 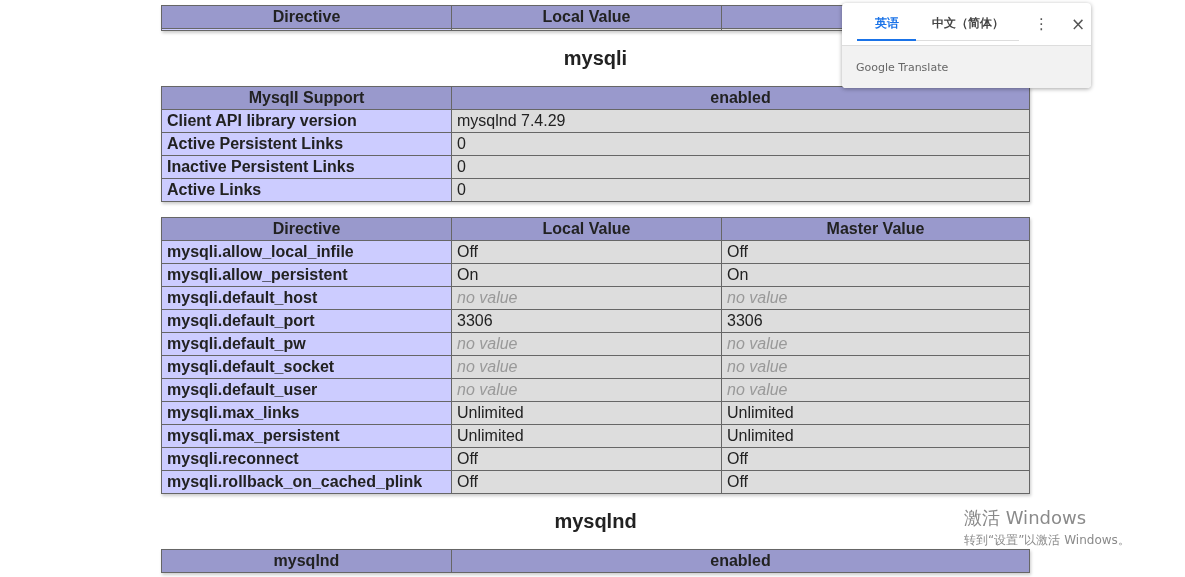 What do you see at coordinates (306, 275) in the screenshot?
I see `row-label: mysqli.allow_persistent` at bounding box center [306, 275].